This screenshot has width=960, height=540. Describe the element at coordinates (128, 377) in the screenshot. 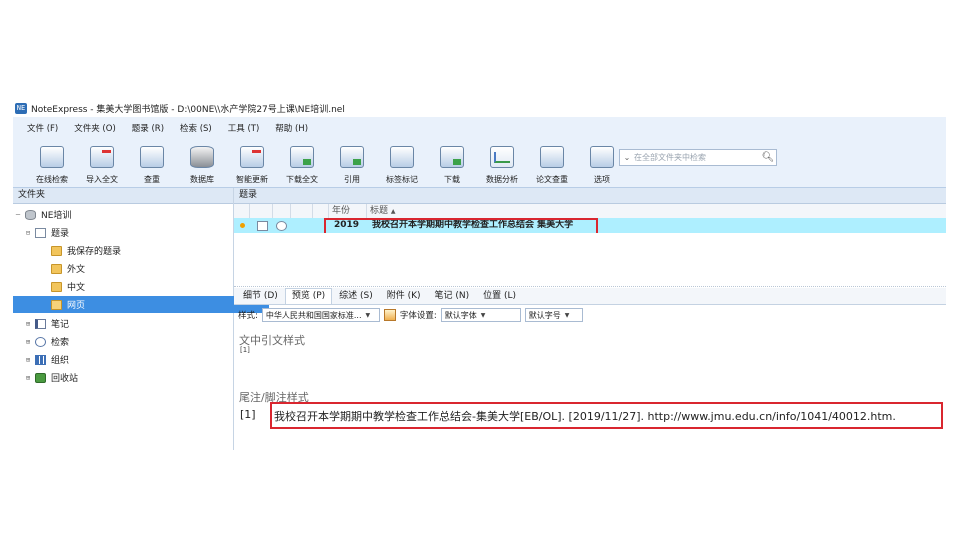

I see `folder-recycle-bin: ⊞ 回收站` at that location.